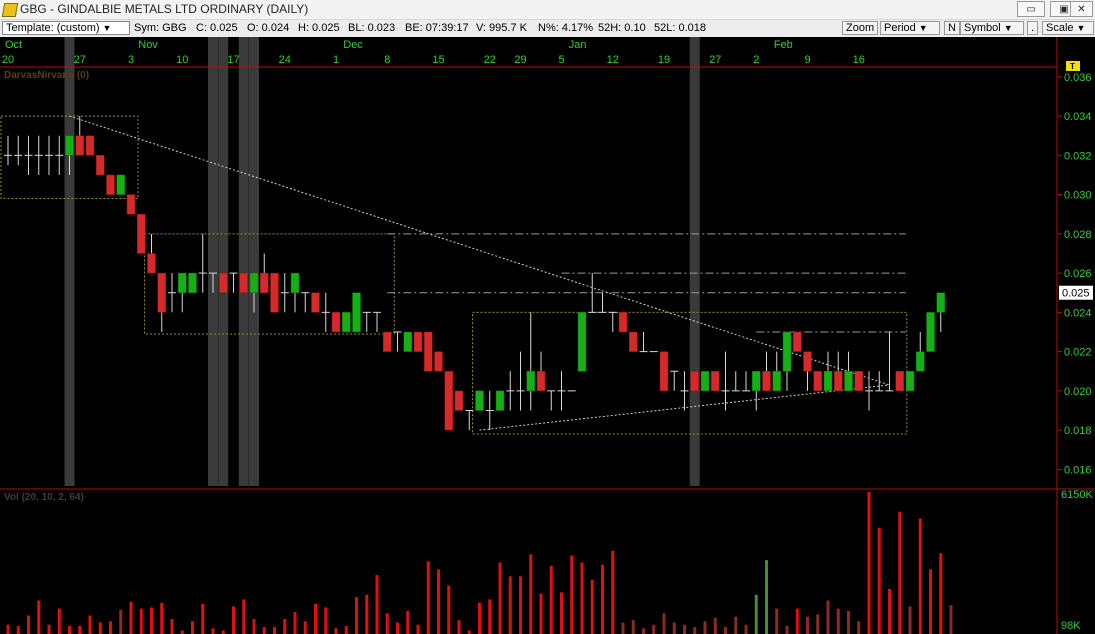 The image size is (1095, 634). What do you see at coordinates (107, 28) in the screenshot?
I see `chevron-down-icon: ▼` at bounding box center [107, 28].